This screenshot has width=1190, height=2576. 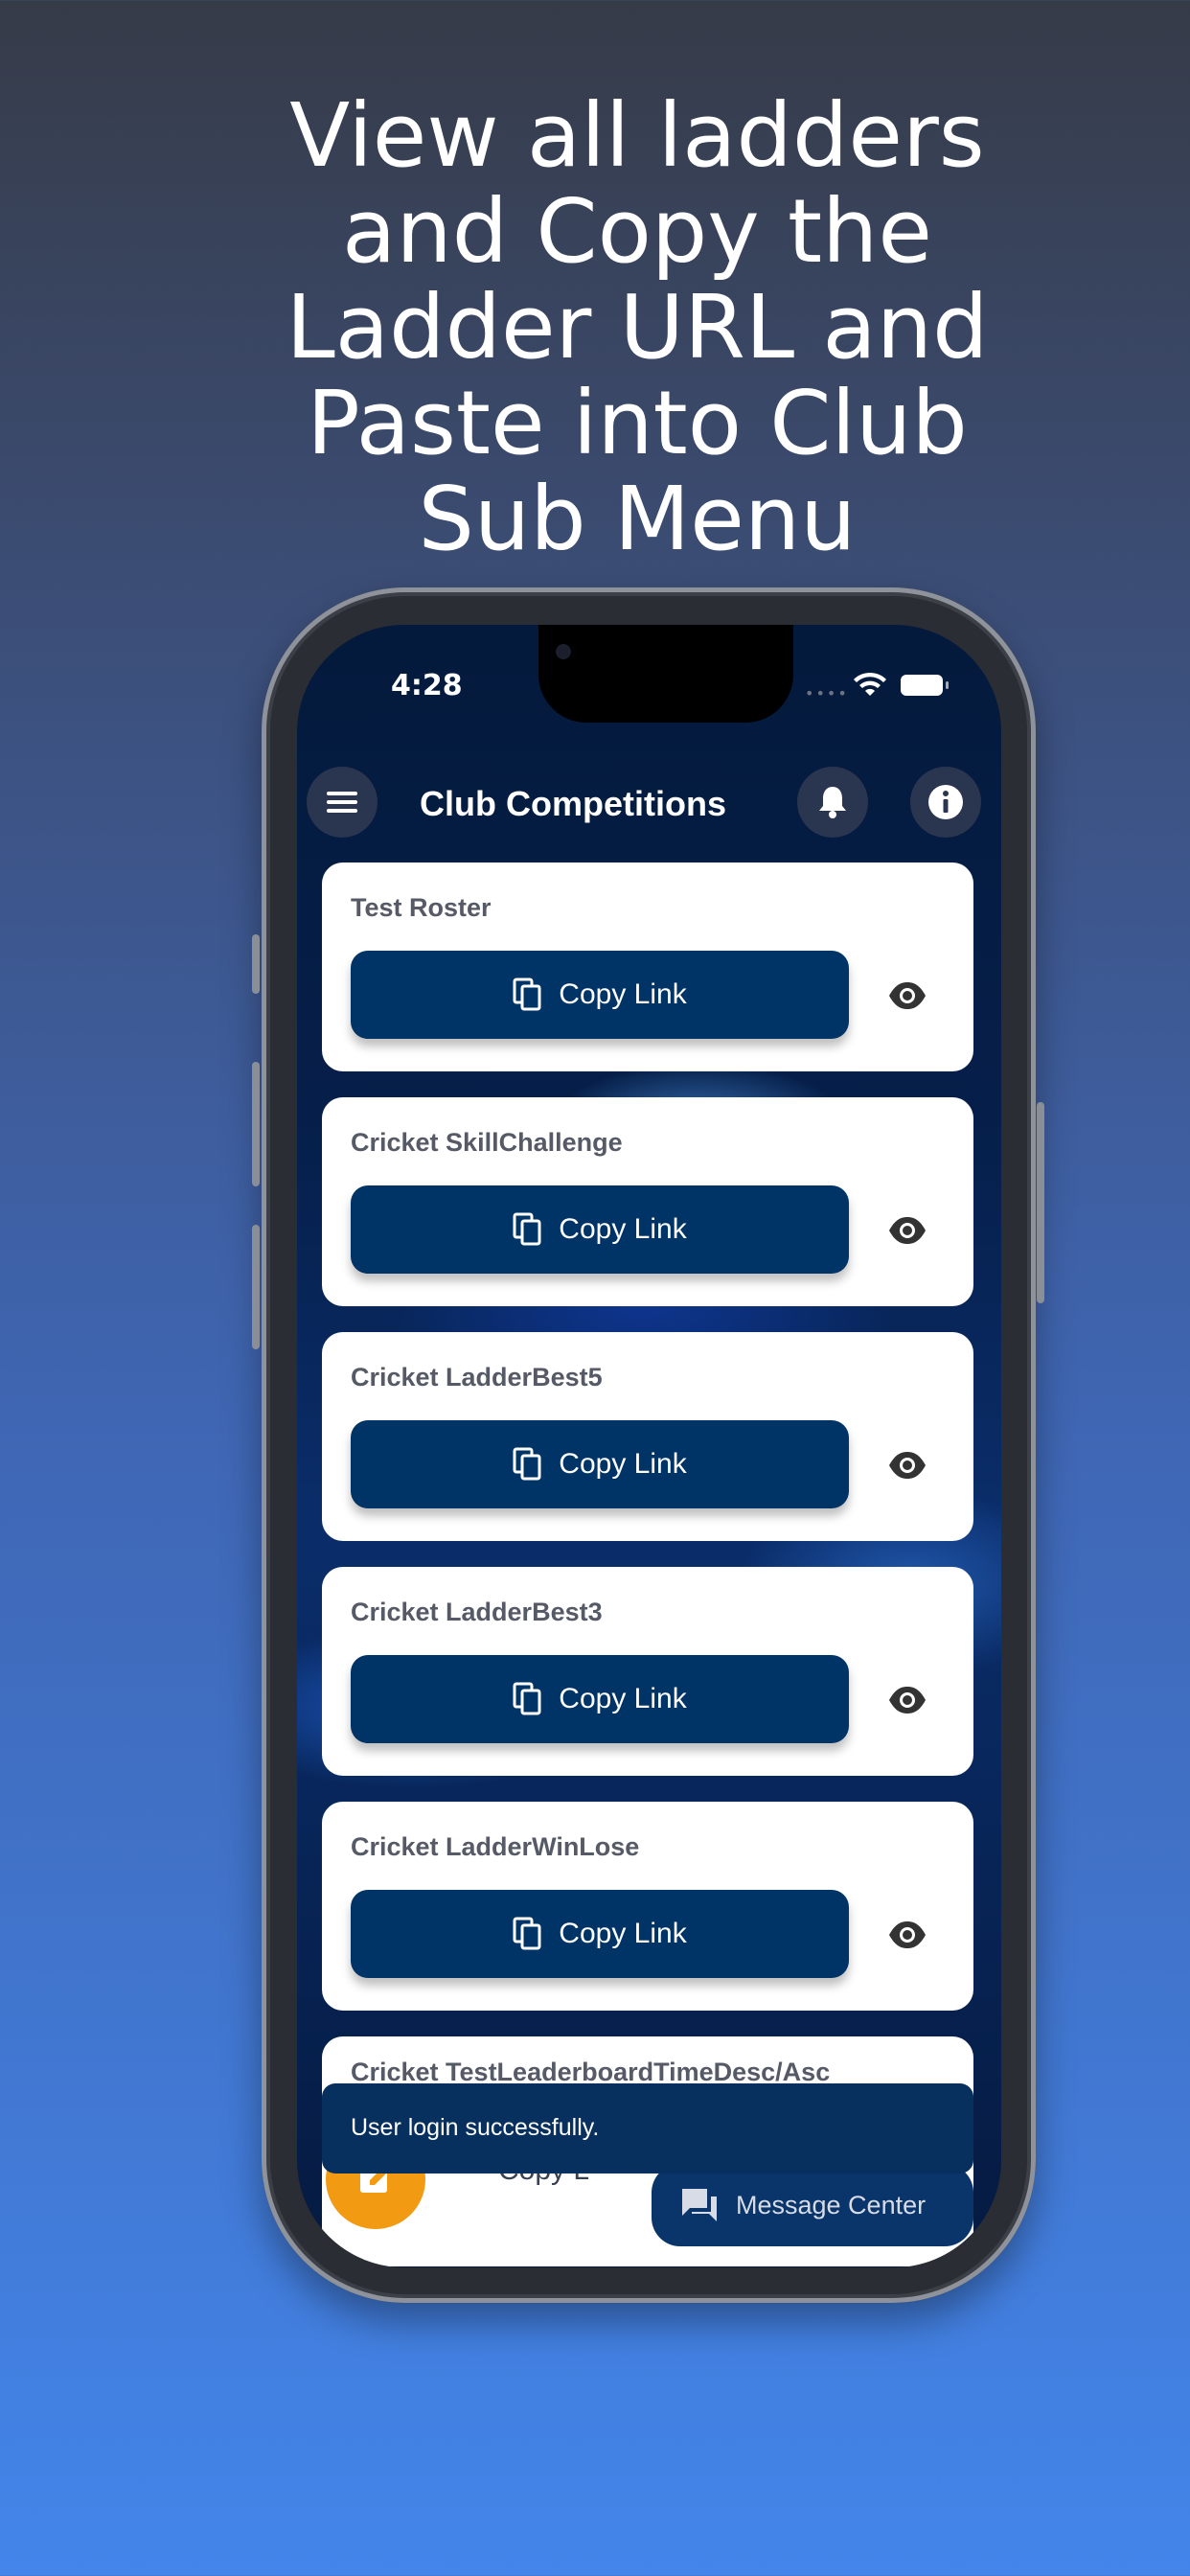 What do you see at coordinates (256, 1124) in the screenshot?
I see `volume-up-button` at bounding box center [256, 1124].